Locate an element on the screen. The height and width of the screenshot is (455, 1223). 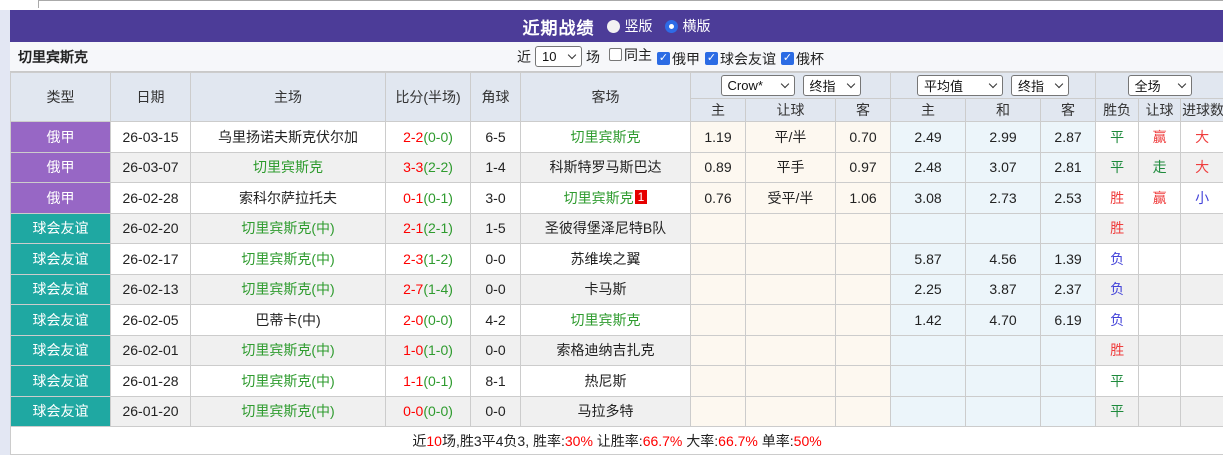
home-team-link: 巴蒂卡(中) is located at coordinates (287, 320).